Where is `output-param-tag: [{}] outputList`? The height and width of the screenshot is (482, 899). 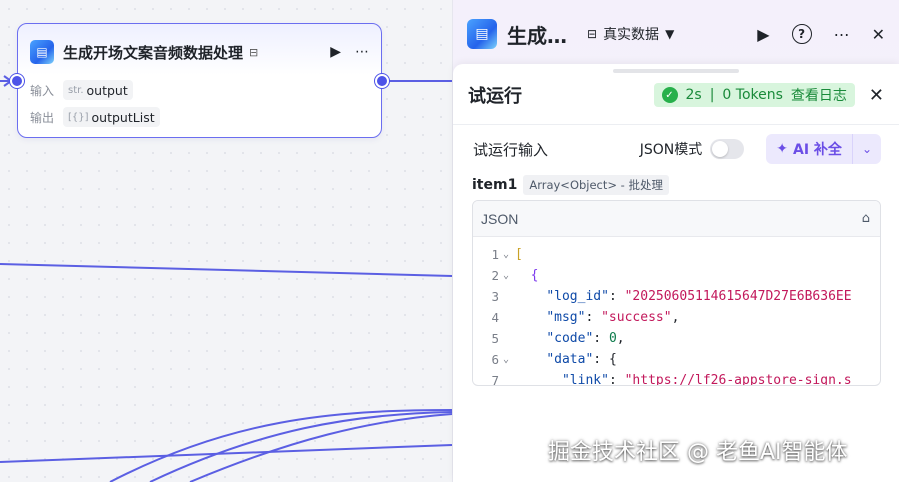
output-param-tag: [{}] outputList is located at coordinates (111, 117).